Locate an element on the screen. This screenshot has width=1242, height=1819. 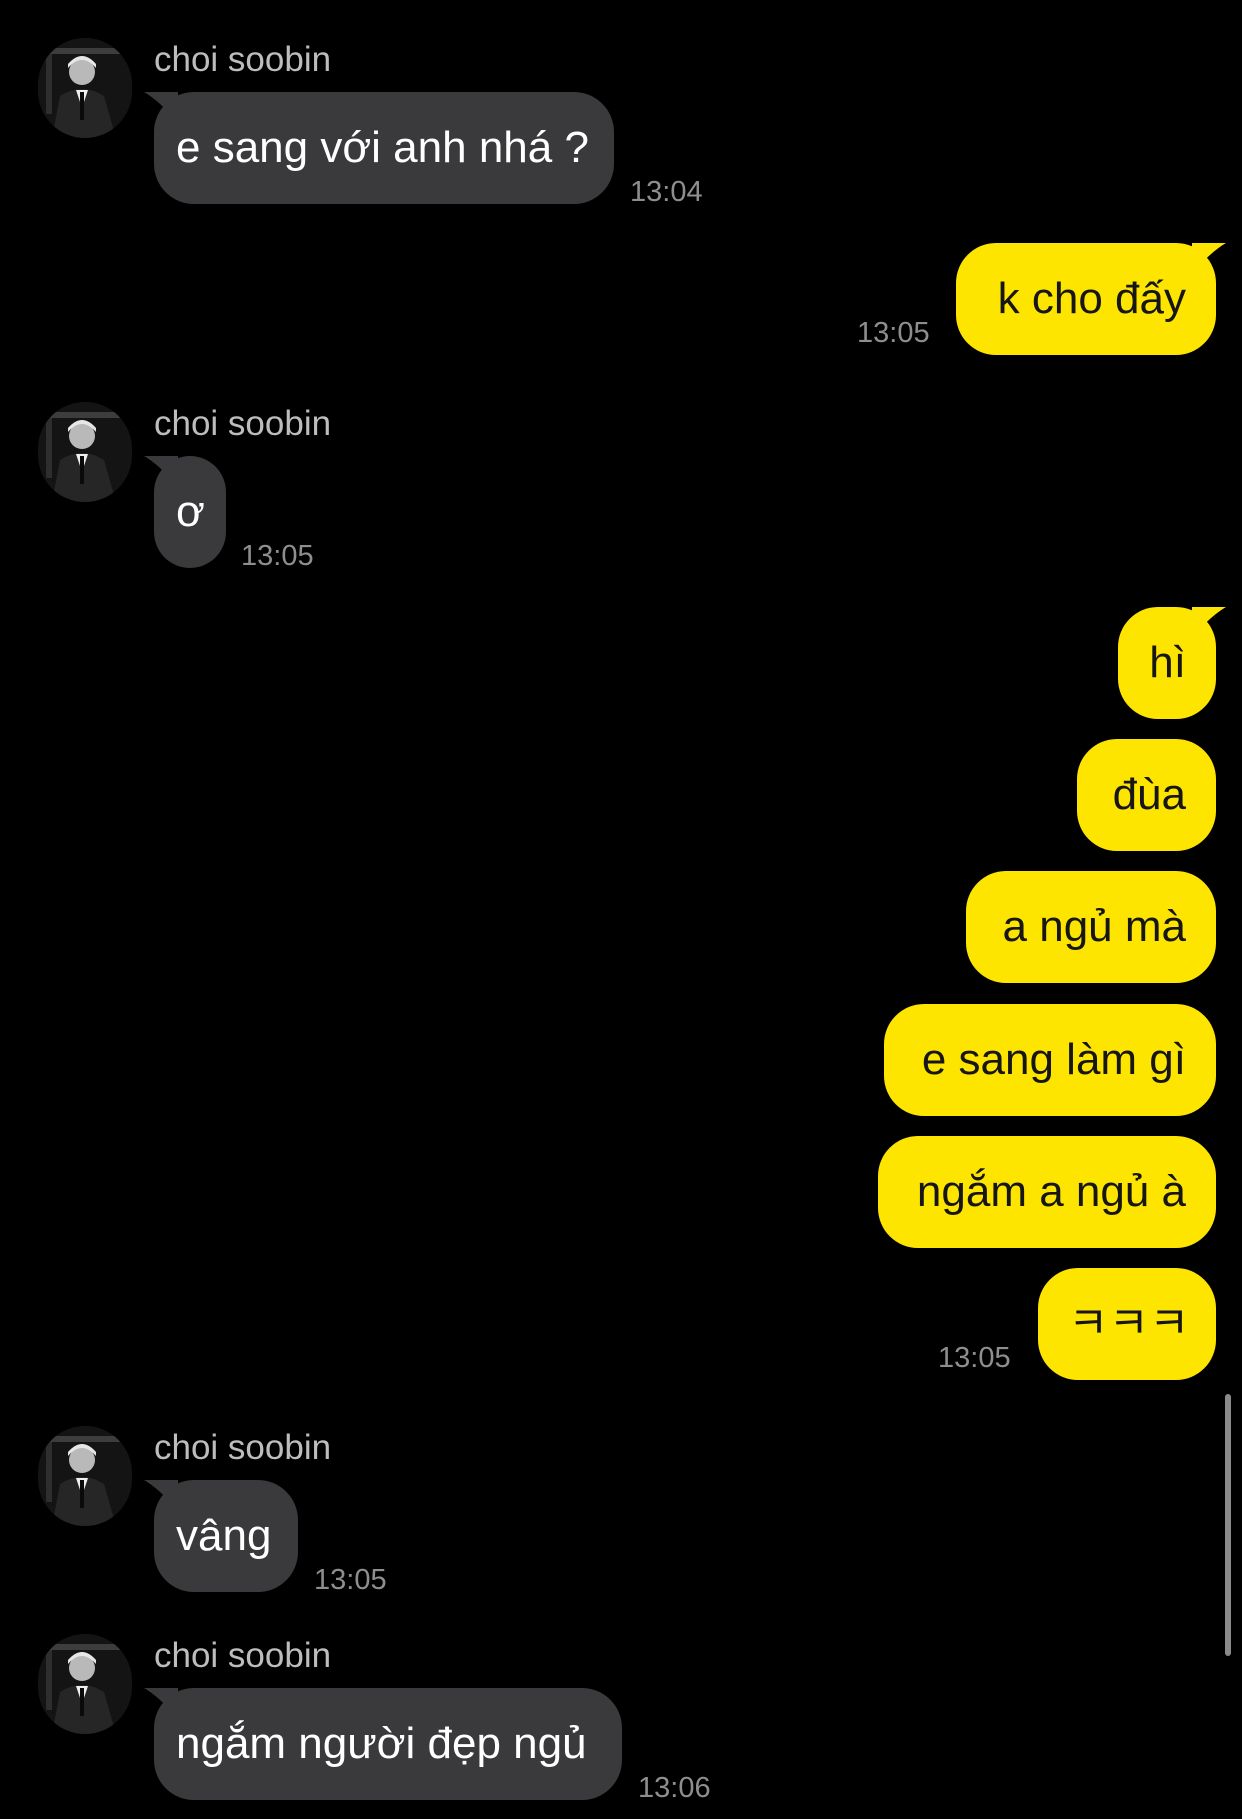
message-bubble-outgoing: a ngủ mà is located at coordinates (1091, 927).